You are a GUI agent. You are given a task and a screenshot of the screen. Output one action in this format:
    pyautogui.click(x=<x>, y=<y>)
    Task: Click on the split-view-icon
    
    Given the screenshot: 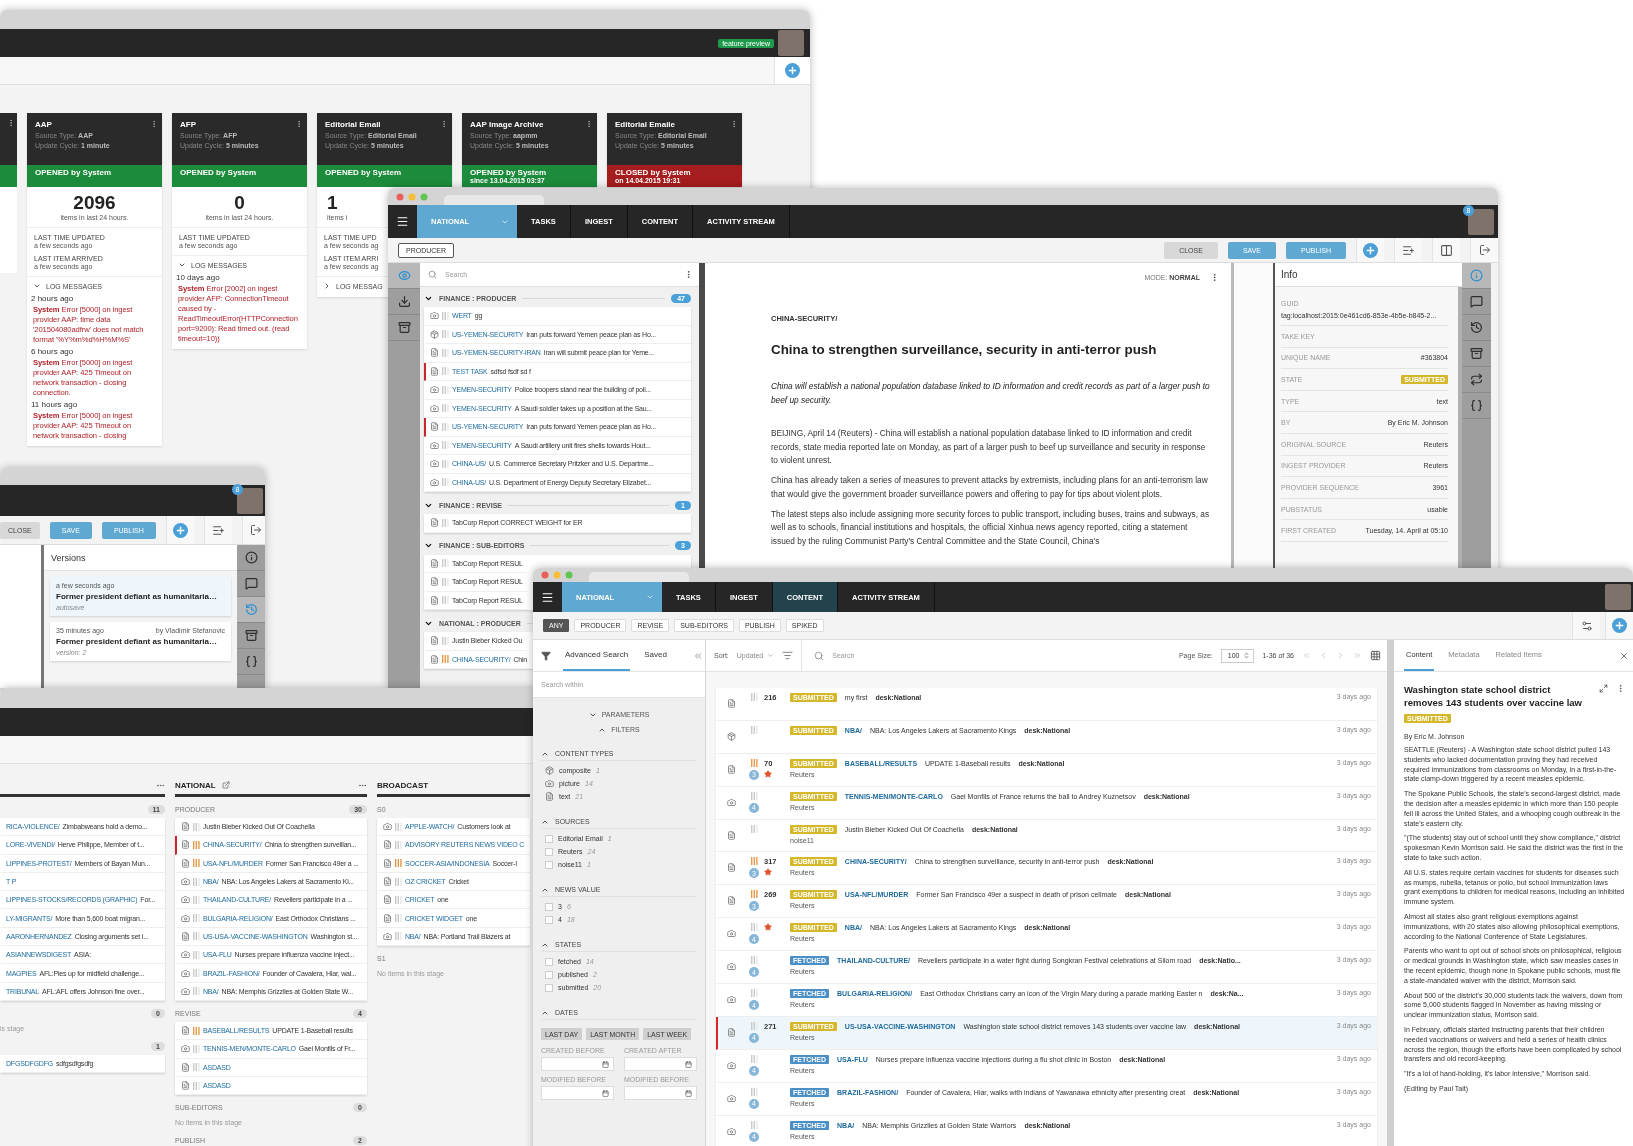 What is the action you would take?
    pyautogui.click(x=1446, y=250)
    